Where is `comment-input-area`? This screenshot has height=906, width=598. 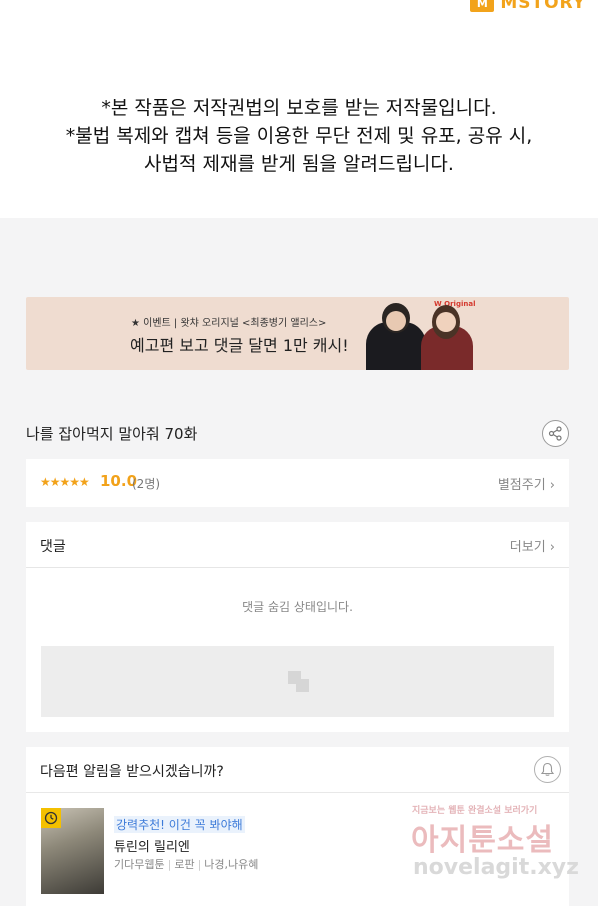
comment-input-area is located at coordinates (297, 681).